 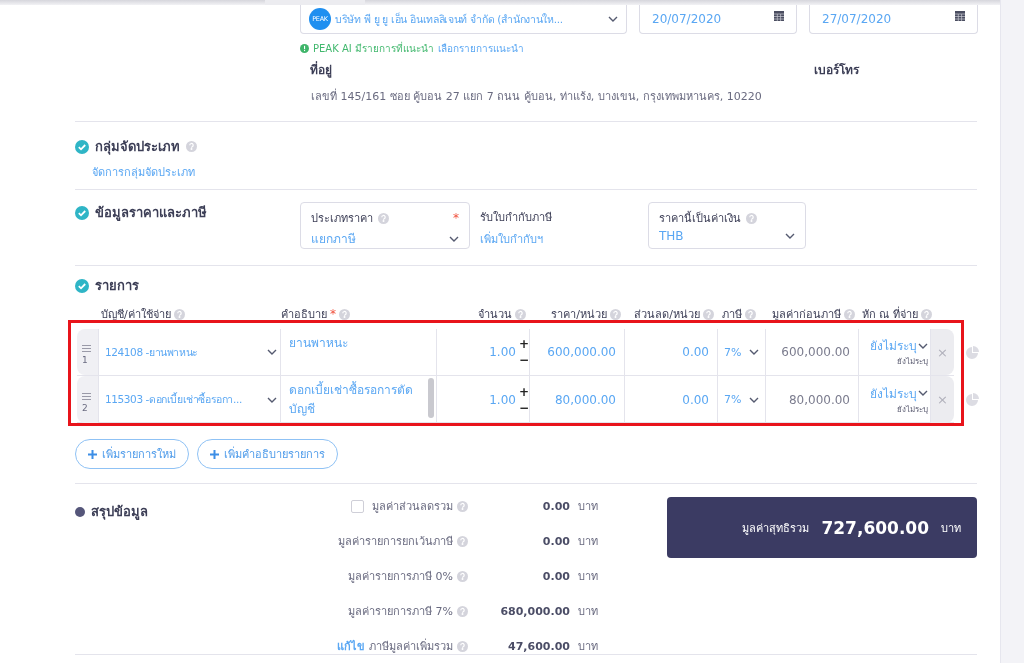 I want to click on column-header: บัญชี/ค่าใช้จ่าย, so click(x=136, y=315).